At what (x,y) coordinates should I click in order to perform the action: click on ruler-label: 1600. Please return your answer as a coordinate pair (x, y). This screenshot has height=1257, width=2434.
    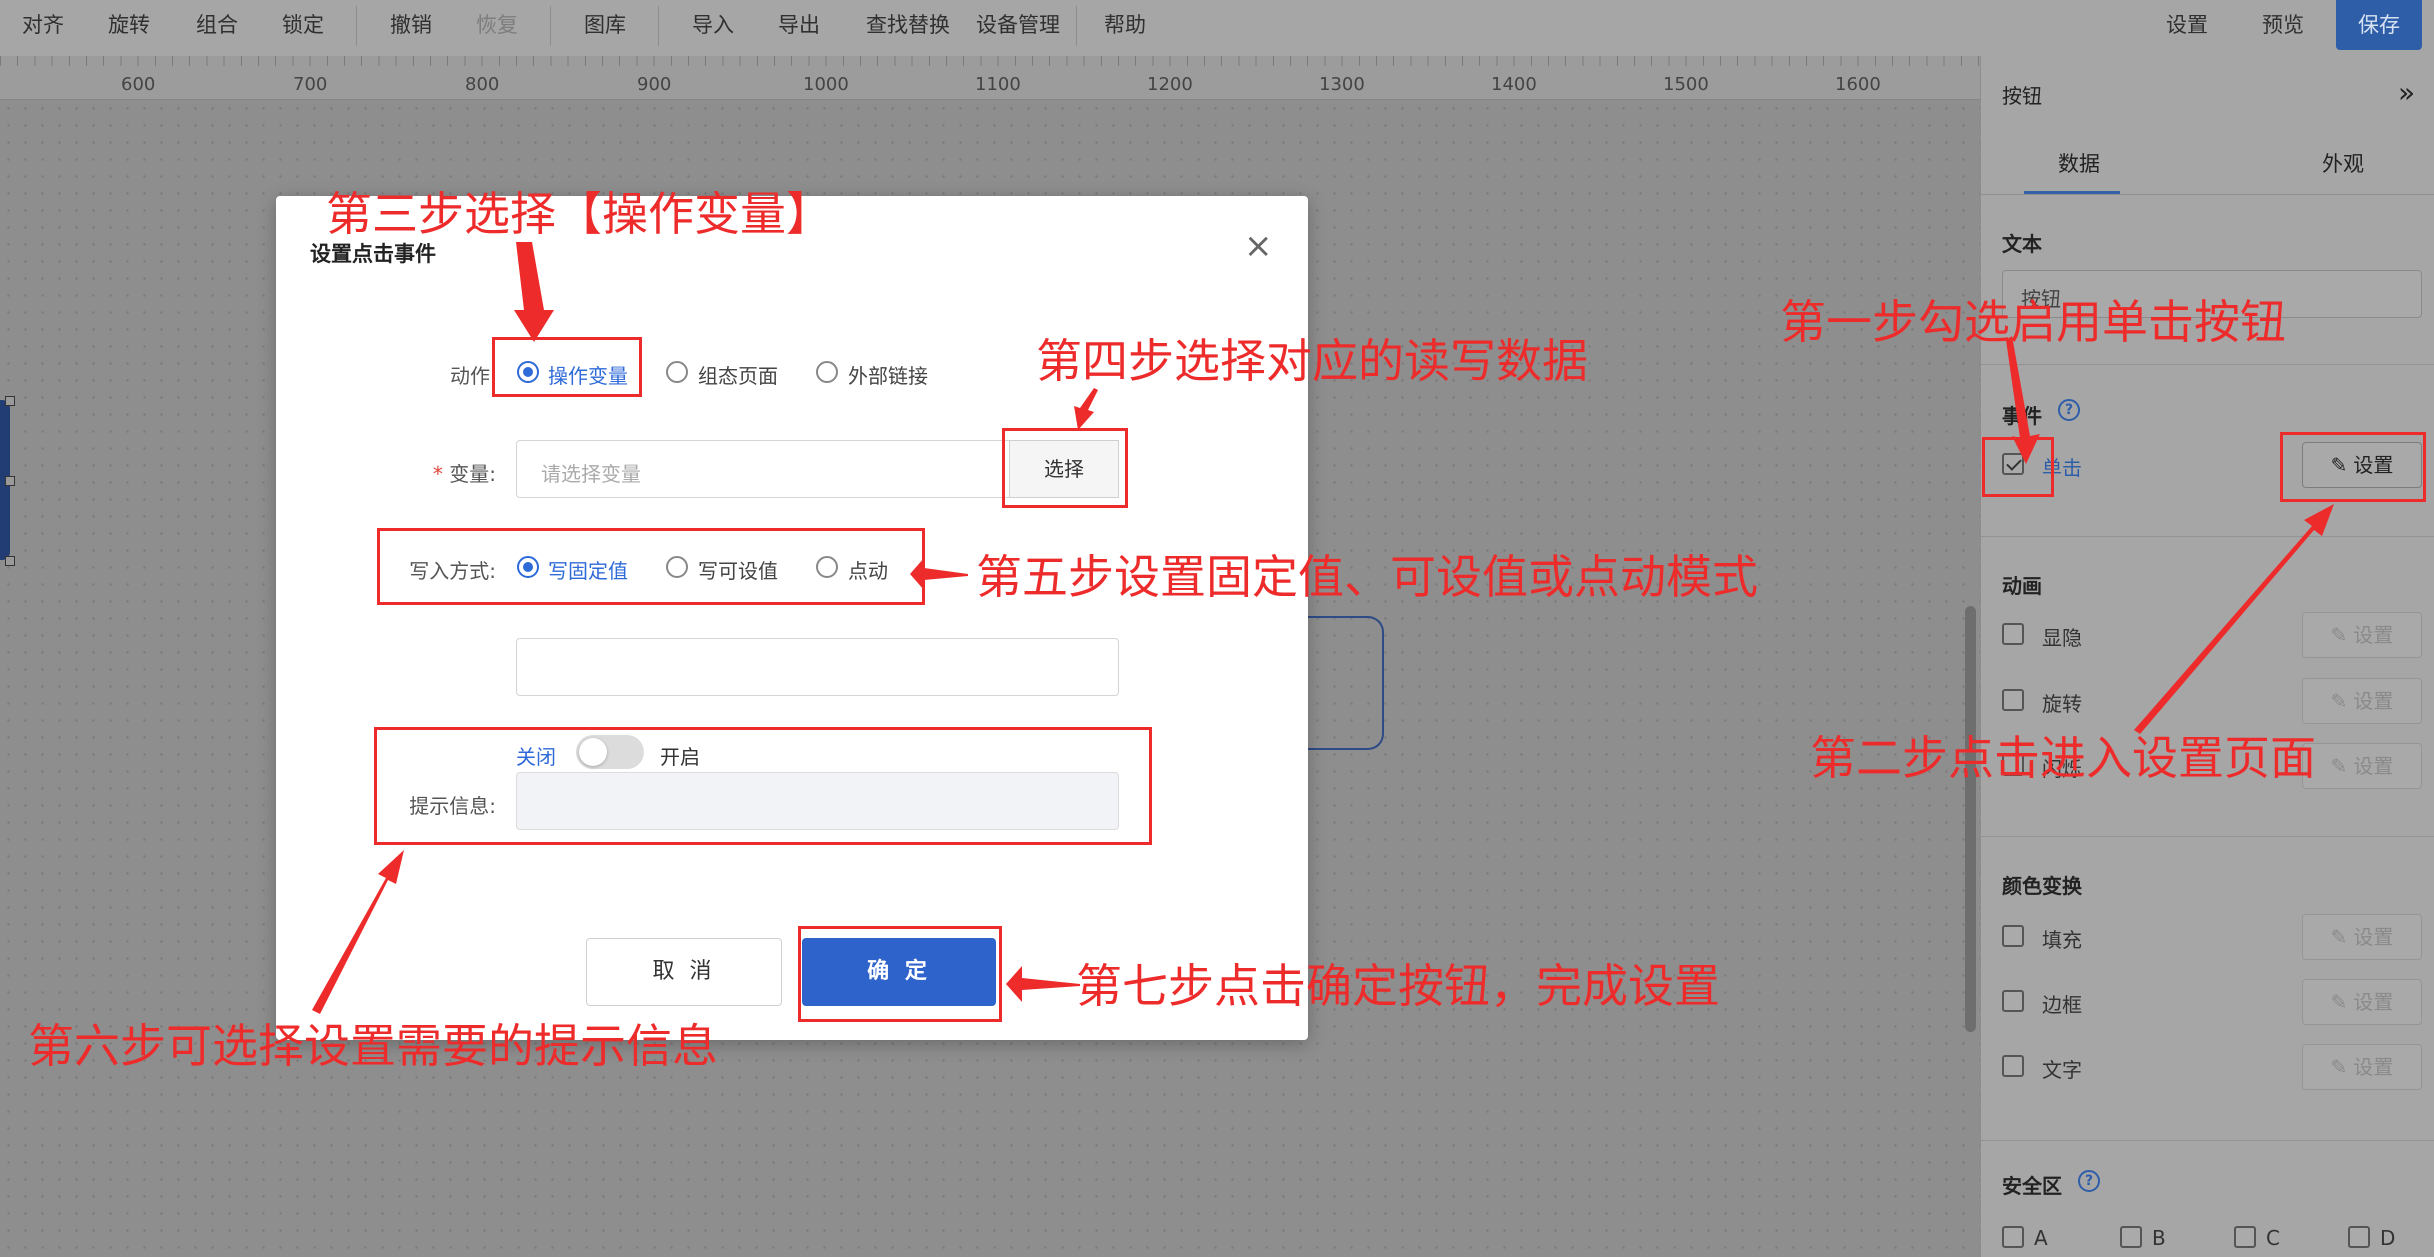
    Looking at the image, I should click on (1858, 84).